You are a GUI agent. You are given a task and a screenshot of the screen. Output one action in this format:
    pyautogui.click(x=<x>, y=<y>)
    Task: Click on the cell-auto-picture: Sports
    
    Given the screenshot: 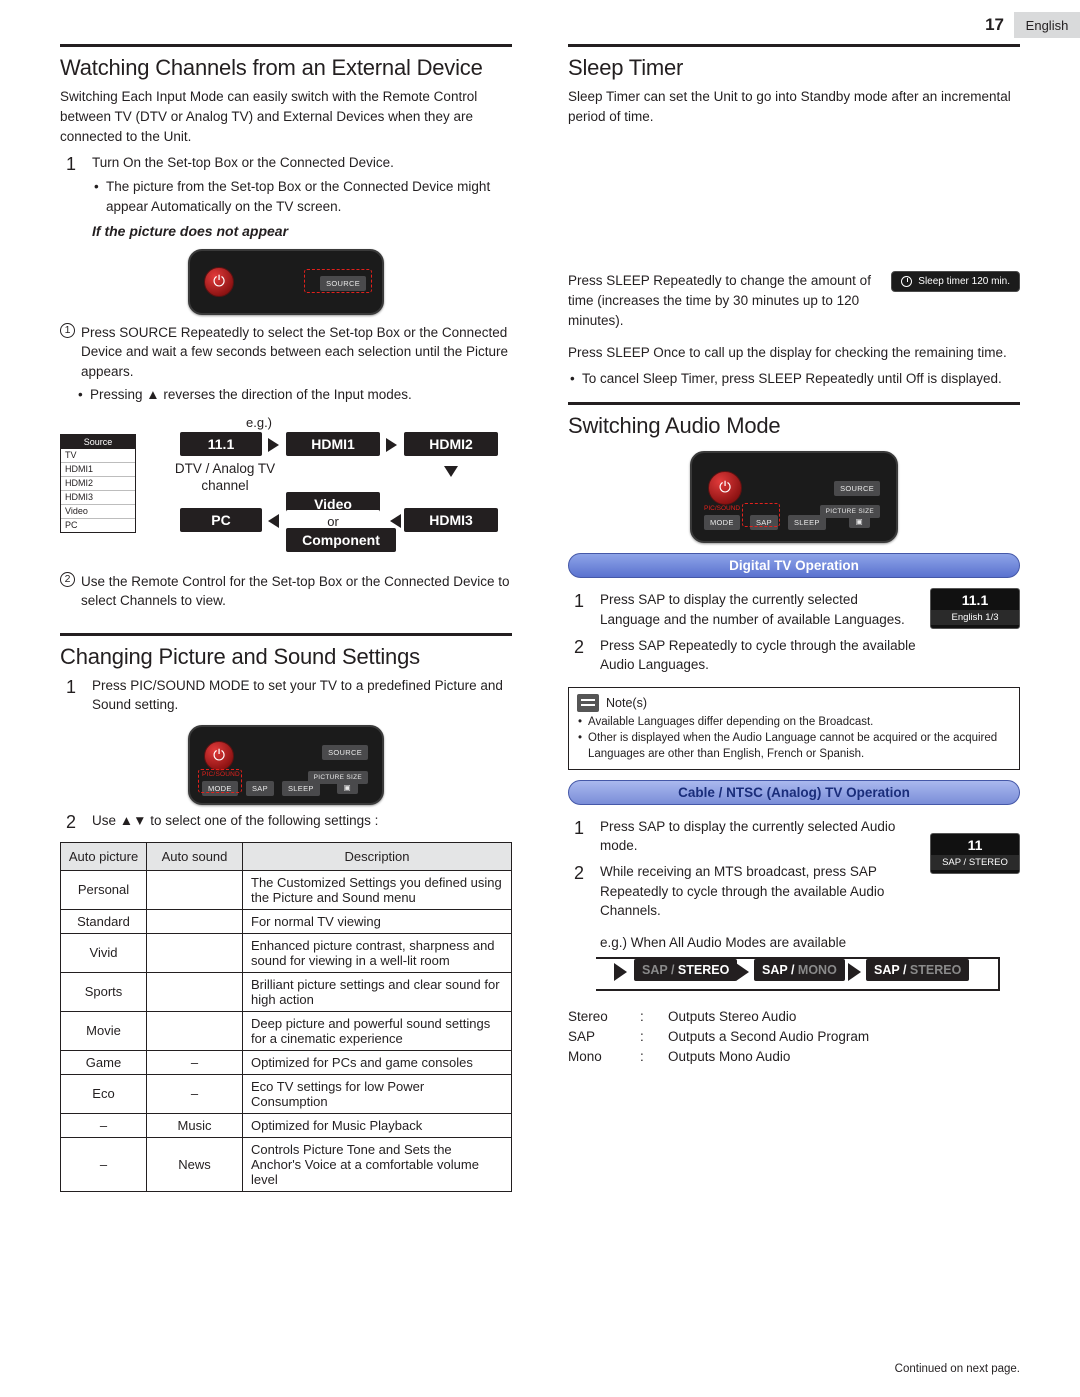 What is the action you would take?
    pyautogui.click(x=103, y=991)
    